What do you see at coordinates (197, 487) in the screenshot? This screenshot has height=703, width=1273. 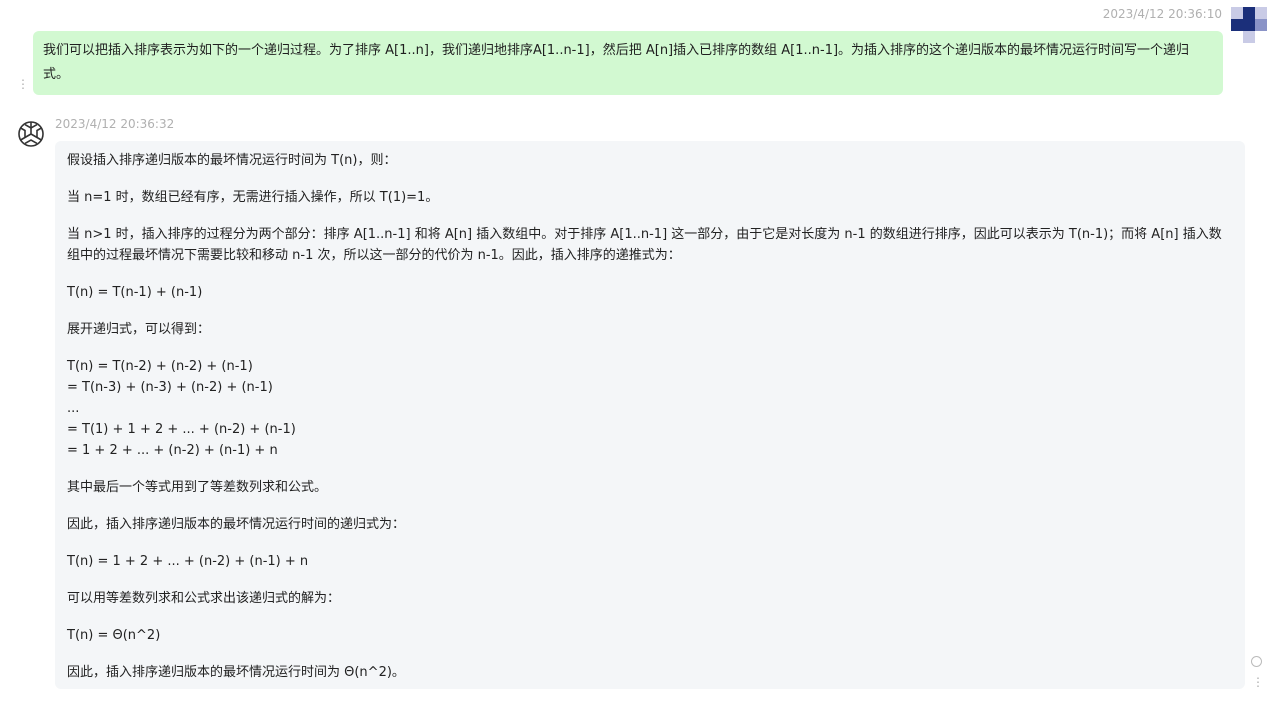 I see `answer-line: 其中最后一个等式用到了等差数列求和公式。` at bounding box center [197, 487].